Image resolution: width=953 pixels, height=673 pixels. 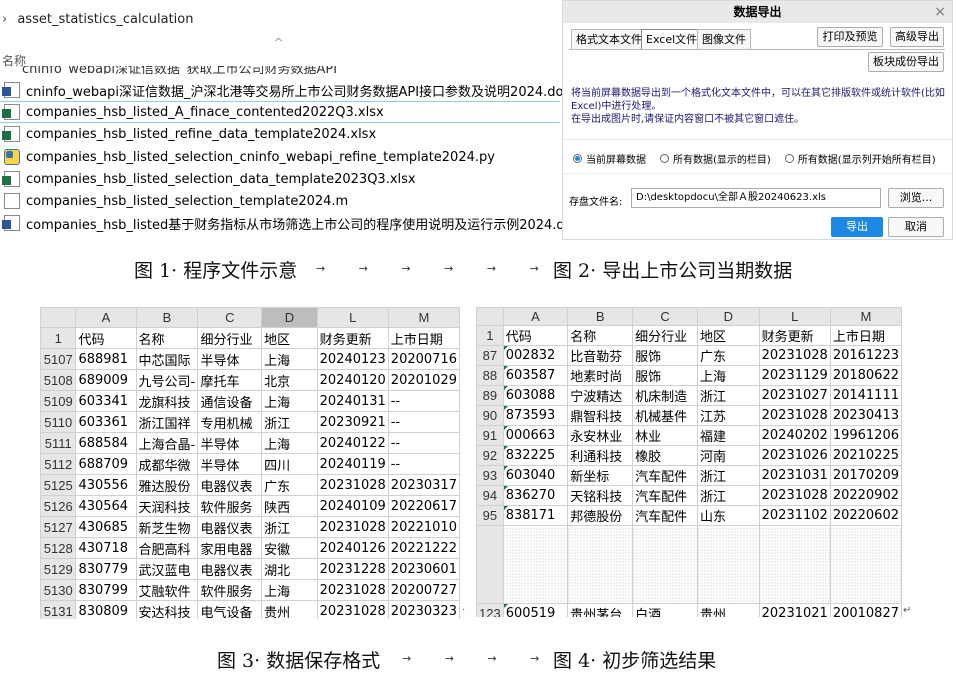 What do you see at coordinates (58, 317) in the screenshot?
I see `corner-cell` at bounding box center [58, 317].